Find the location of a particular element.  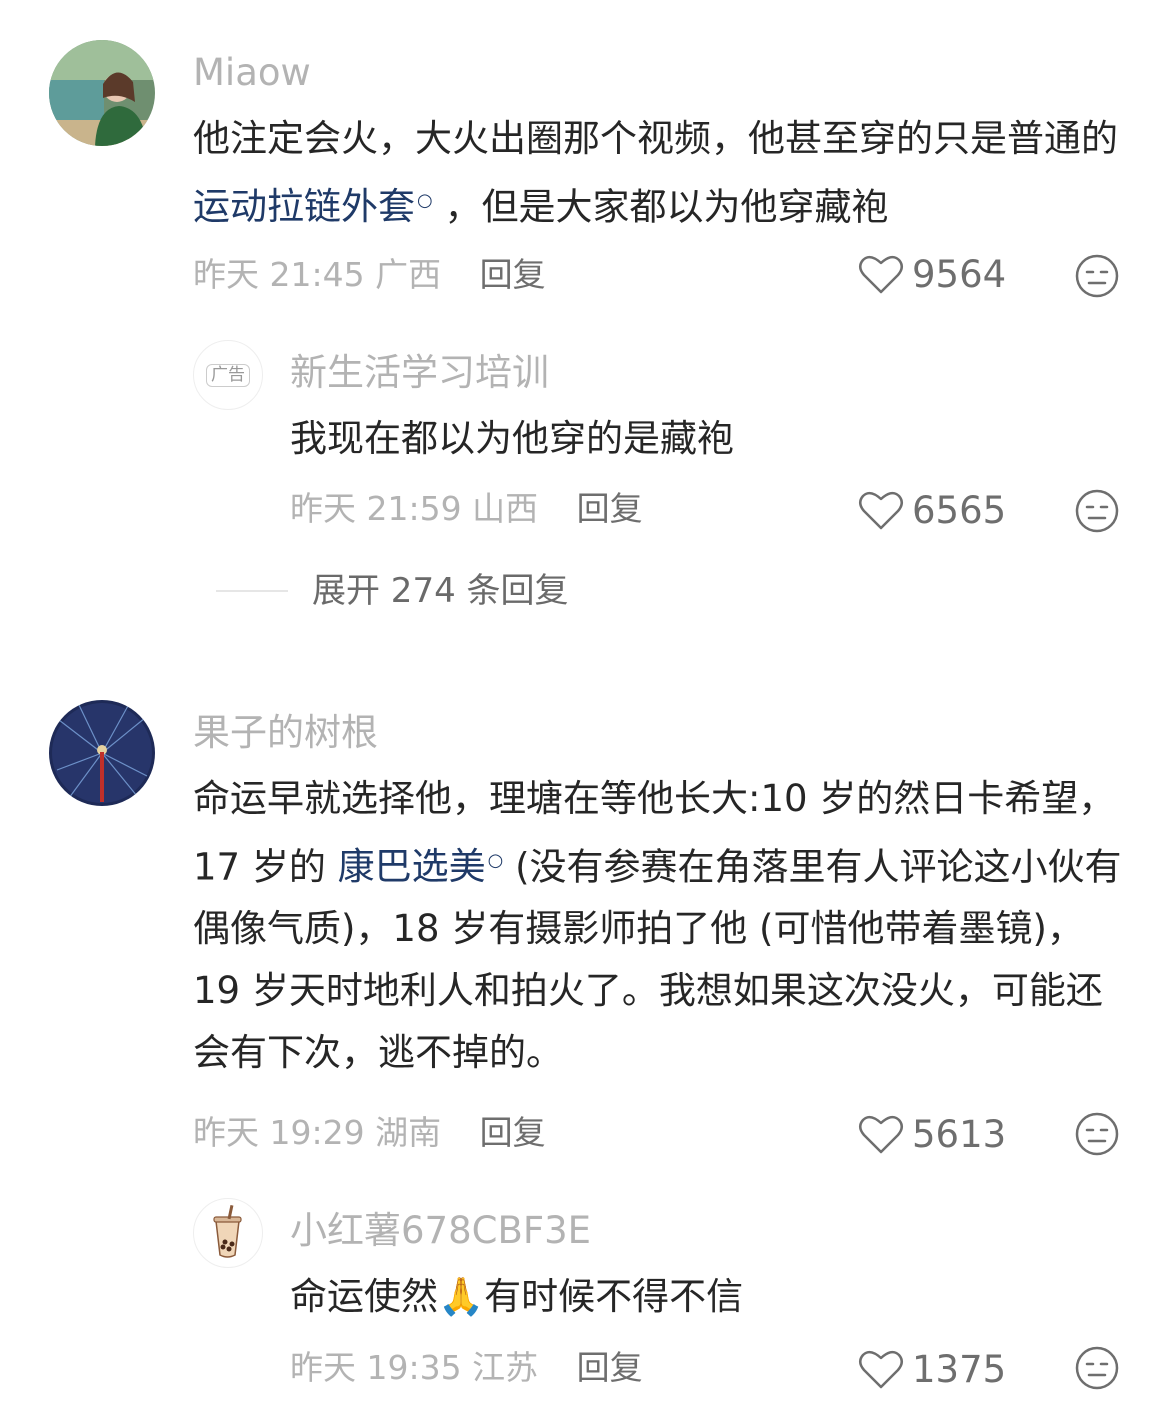

comment-meta: 昨天 19:29 湖南 回复 is located at coordinates (369, 1132).